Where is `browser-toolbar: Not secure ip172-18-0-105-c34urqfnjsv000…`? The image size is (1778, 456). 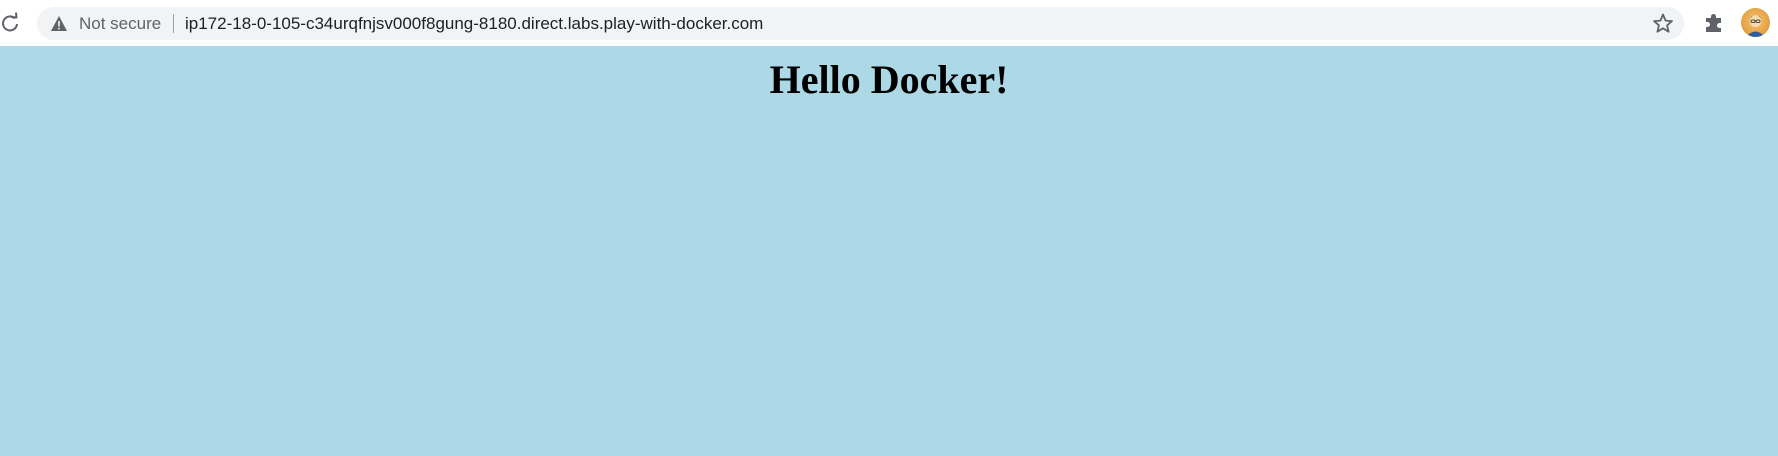 browser-toolbar: Not secure ip172-18-0-105-c34urqfnjsv000… is located at coordinates (889, 23).